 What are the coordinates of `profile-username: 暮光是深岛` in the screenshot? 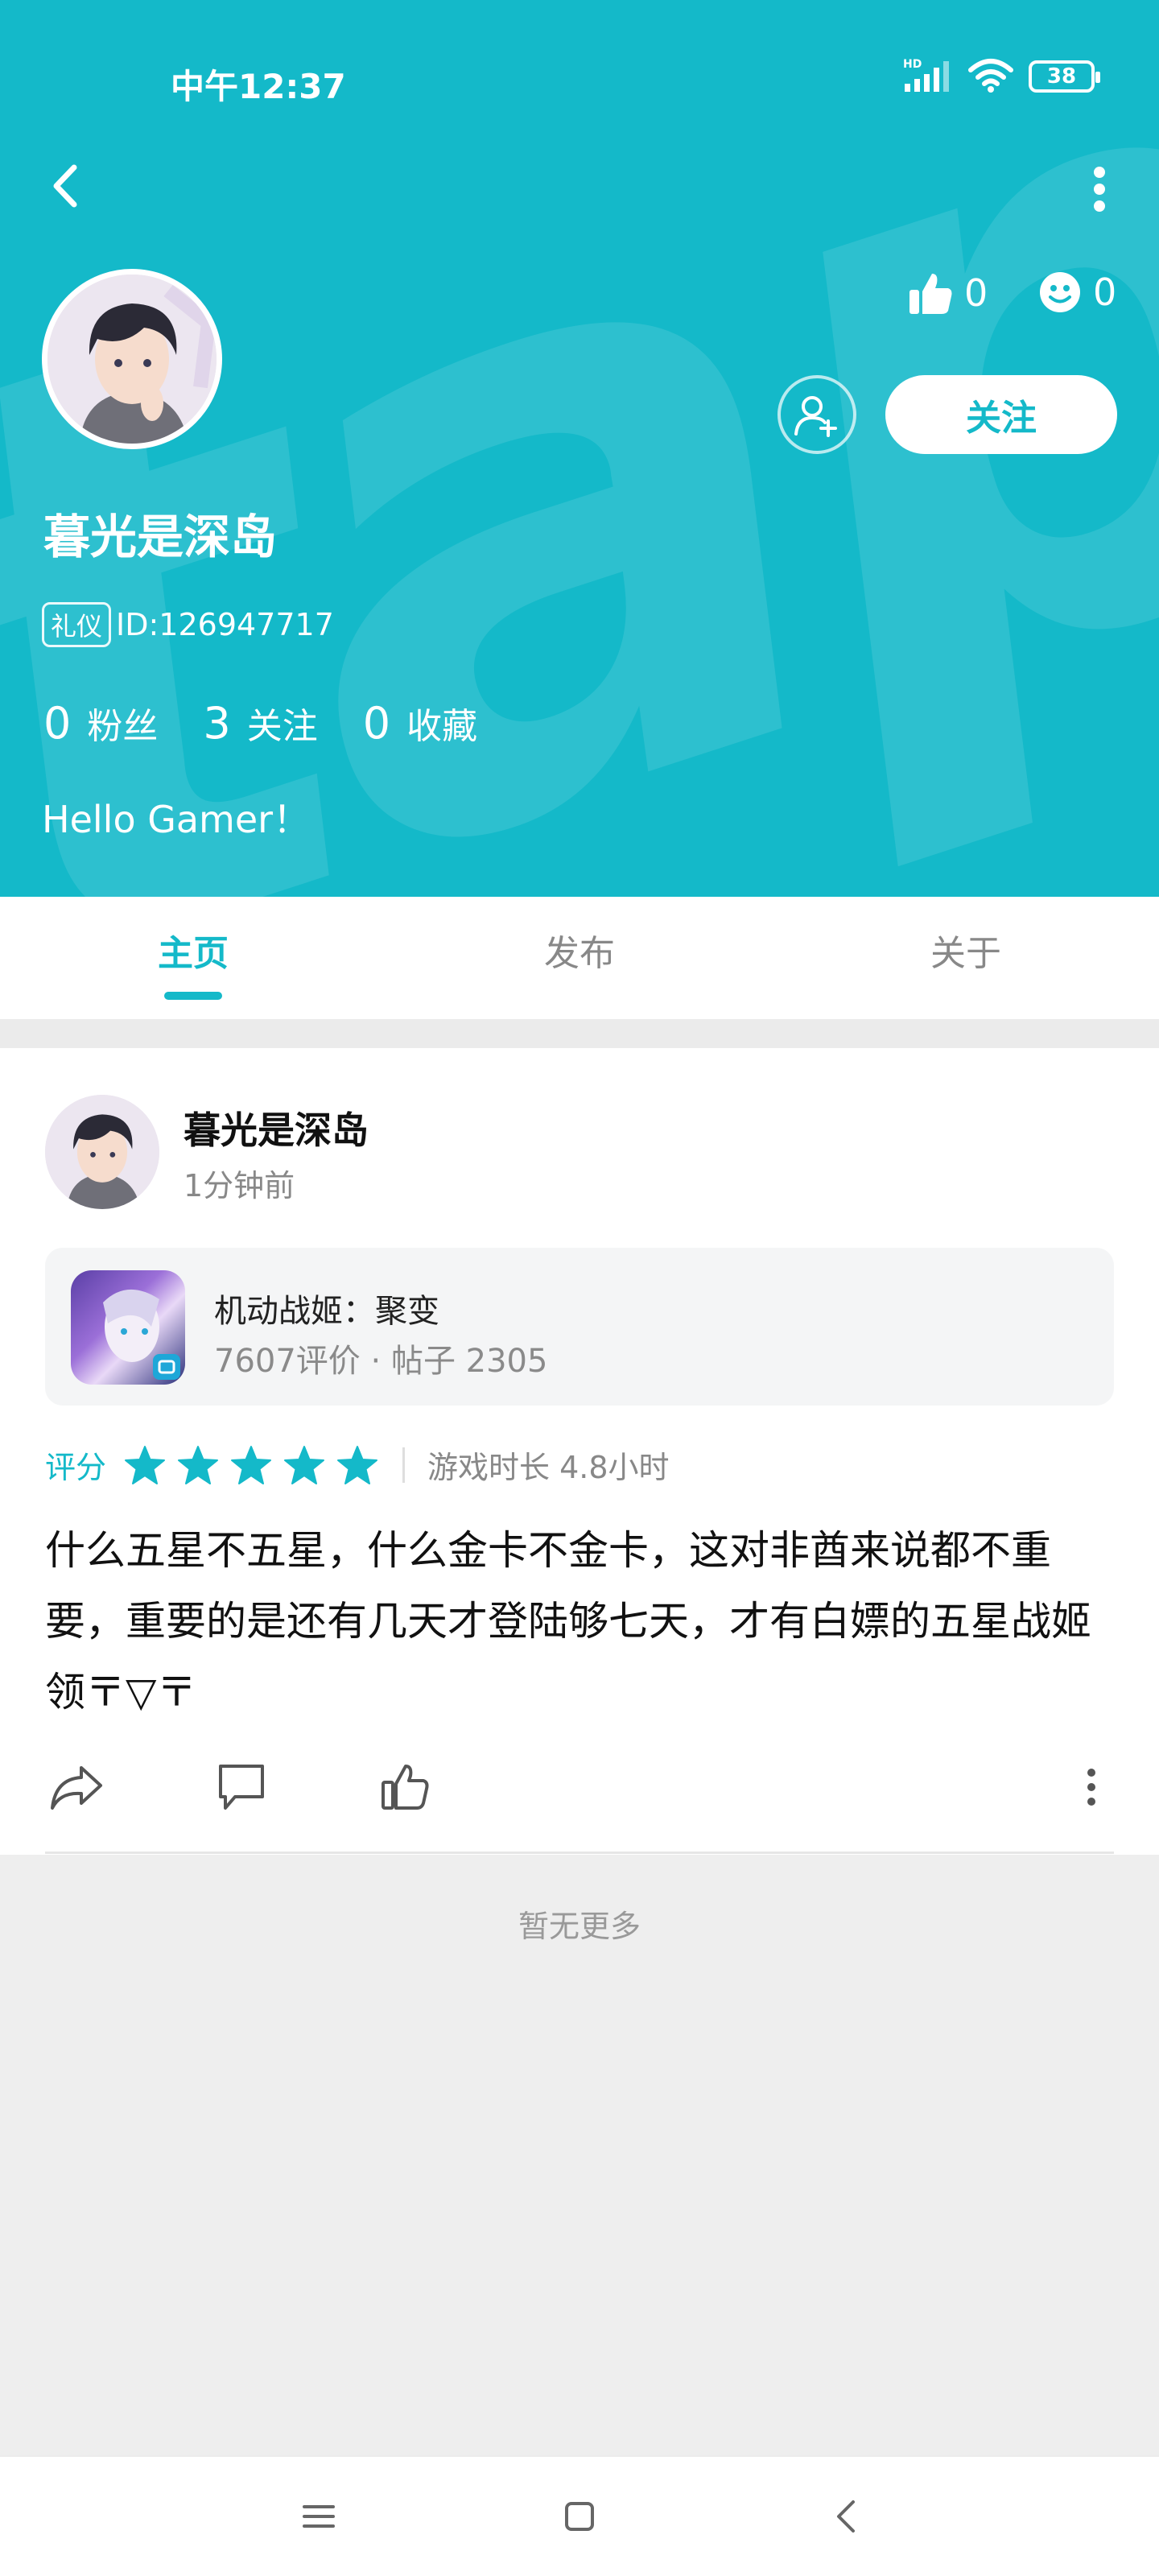 It's located at (160, 537).